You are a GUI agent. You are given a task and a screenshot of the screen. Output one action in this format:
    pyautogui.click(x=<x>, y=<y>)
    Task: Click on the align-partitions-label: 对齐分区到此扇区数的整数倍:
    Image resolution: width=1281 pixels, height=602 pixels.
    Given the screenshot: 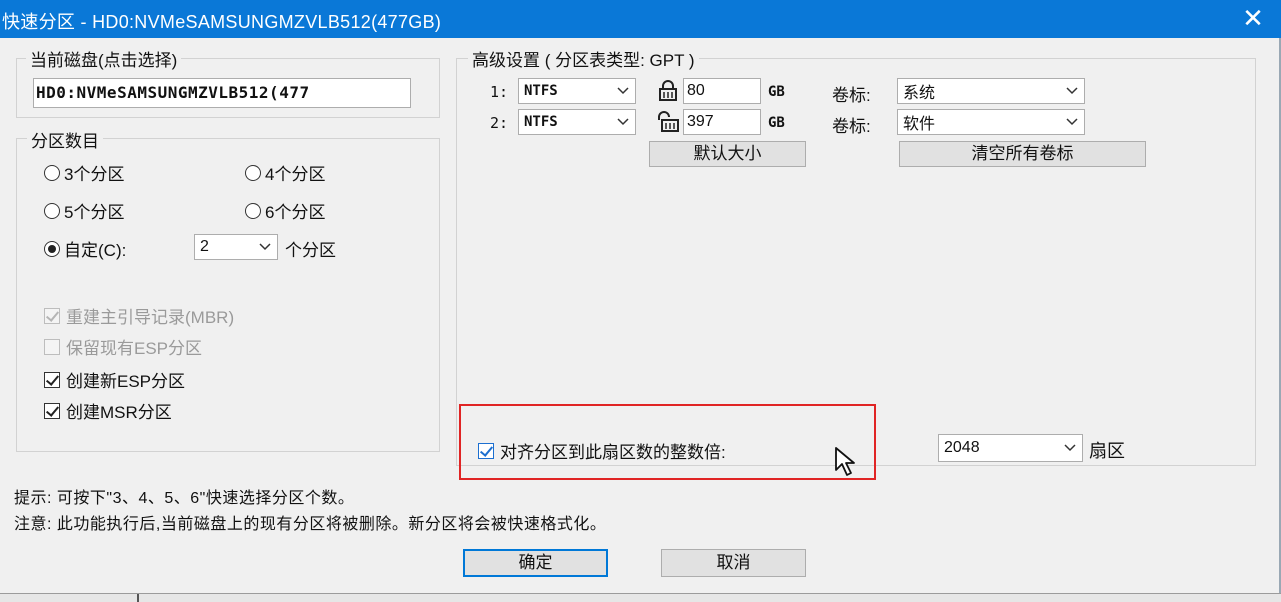 What is the action you would take?
    pyautogui.click(x=613, y=452)
    